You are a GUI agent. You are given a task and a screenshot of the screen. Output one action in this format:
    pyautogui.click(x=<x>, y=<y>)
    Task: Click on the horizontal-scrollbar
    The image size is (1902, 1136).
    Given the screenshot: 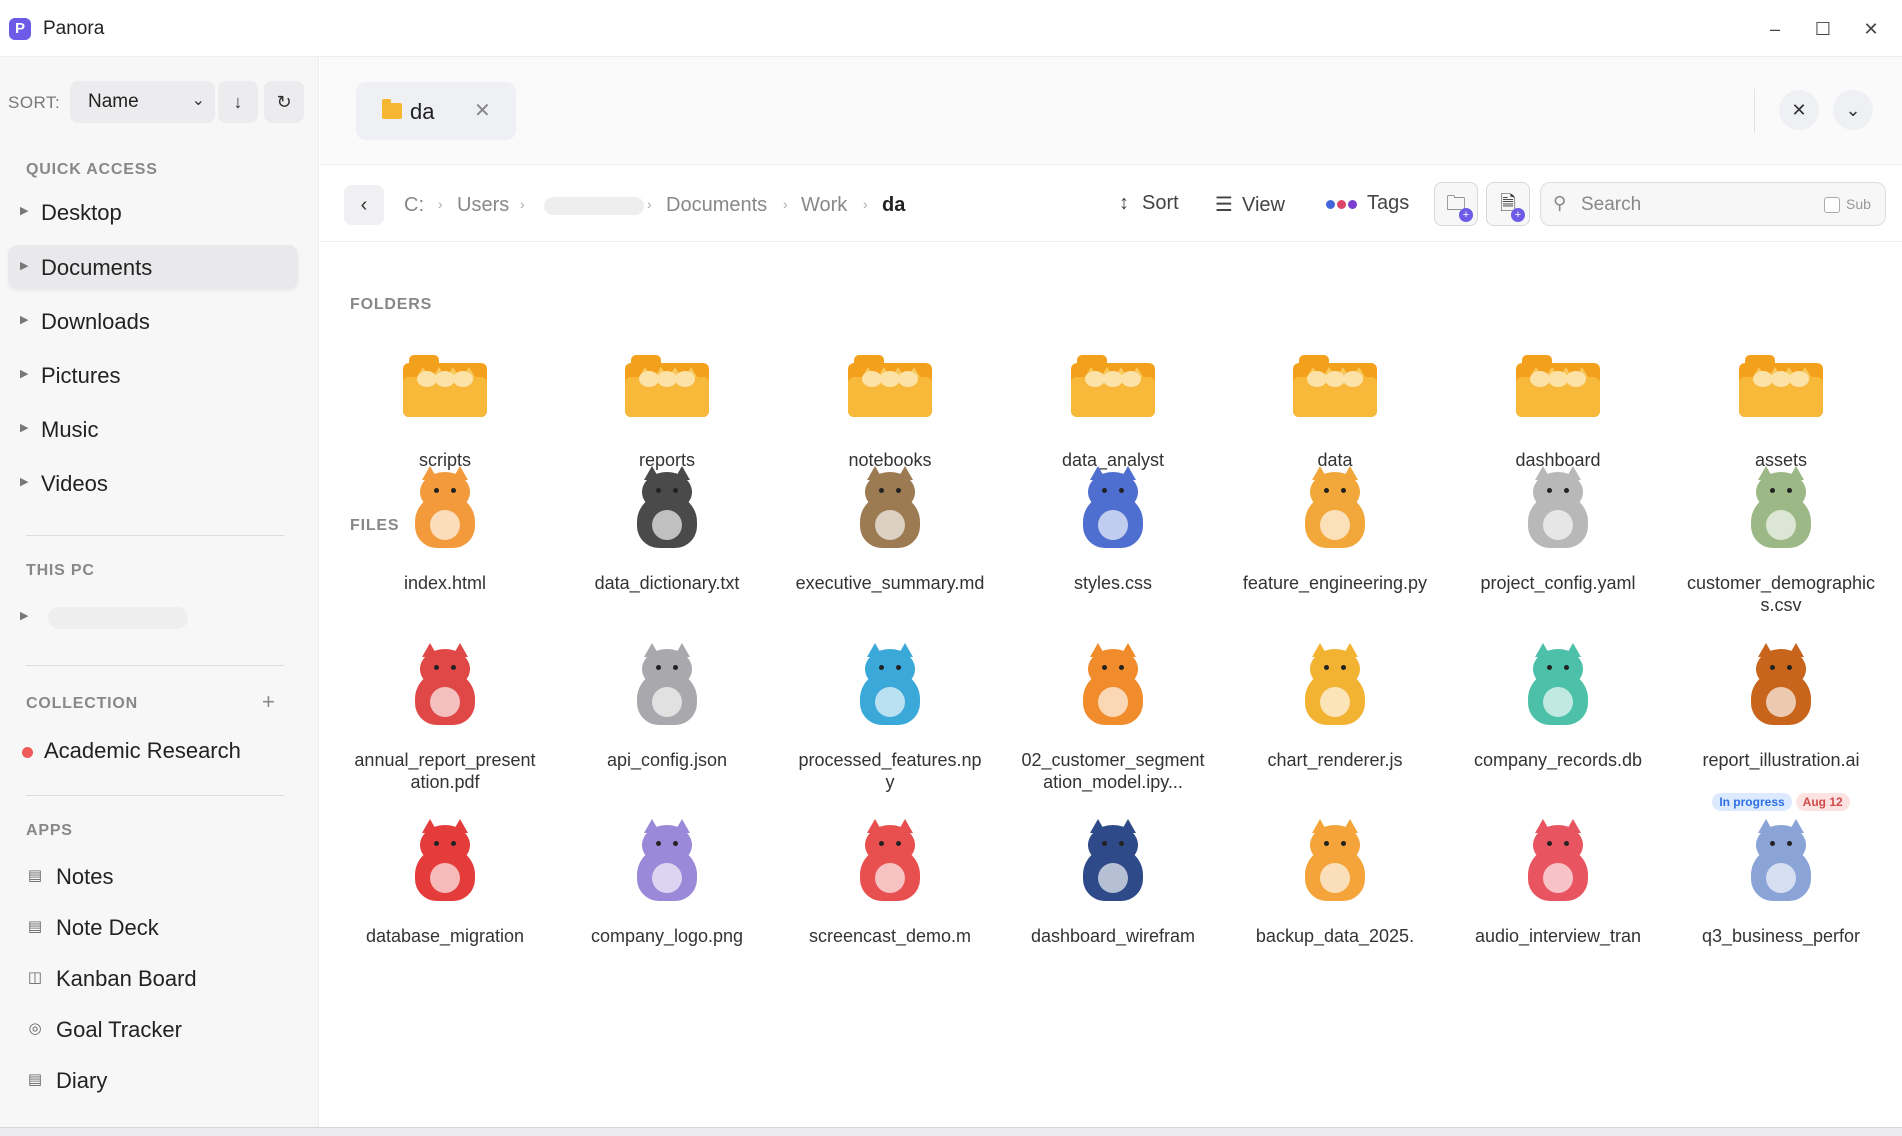 What is the action you would take?
    pyautogui.click(x=951, y=1131)
    